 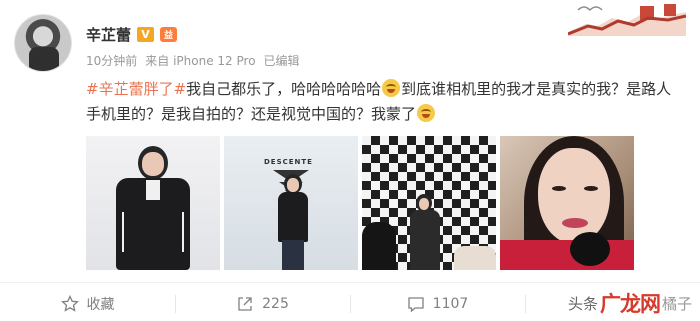 What do you see at coordinates (450, 304) in the screenshot?
I see `comment-count: 1107` at bounding box center [450, 304].